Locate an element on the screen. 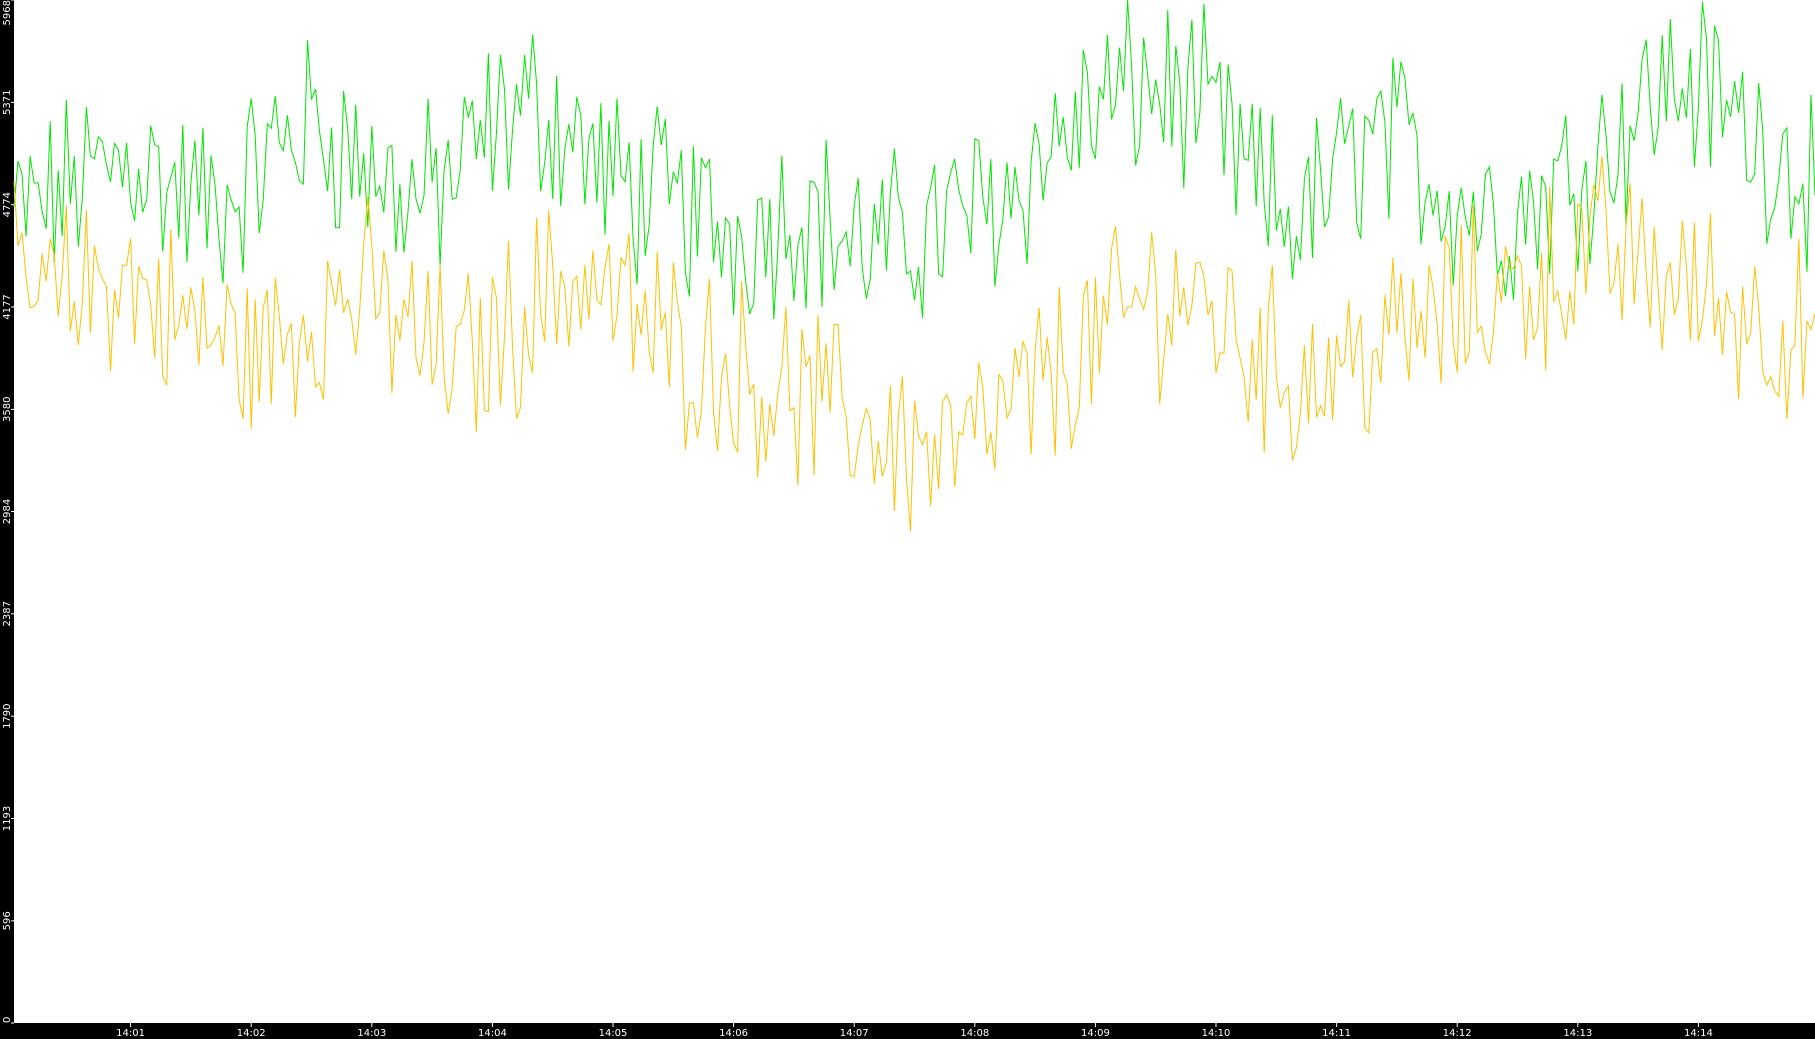 The width and height of the screenshot is (1815, 1039). y-tick-label: 1790 is located at coordinates (7, 715).